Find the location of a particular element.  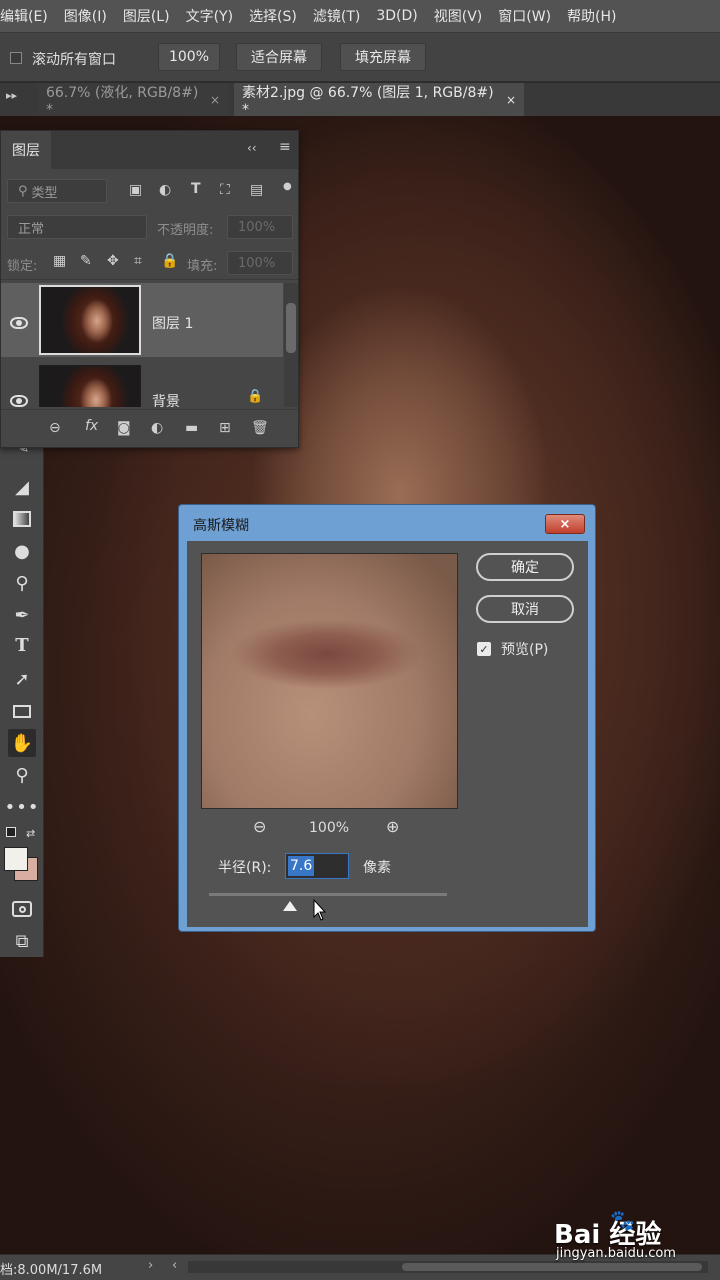

fx-icon: fx is located at coordinates (91, 426).